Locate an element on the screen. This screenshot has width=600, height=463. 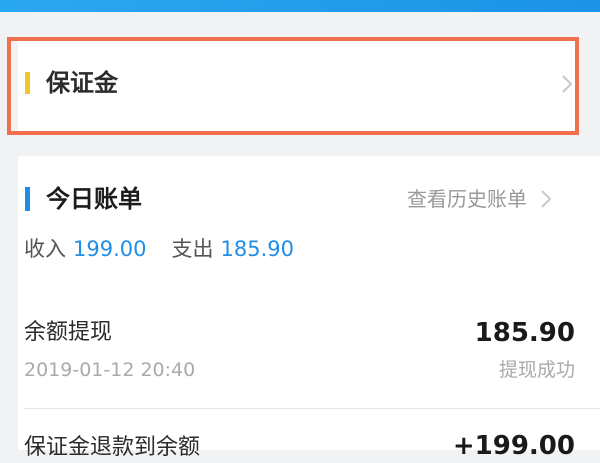
top-app-bar is located at coordinates (300, 6).